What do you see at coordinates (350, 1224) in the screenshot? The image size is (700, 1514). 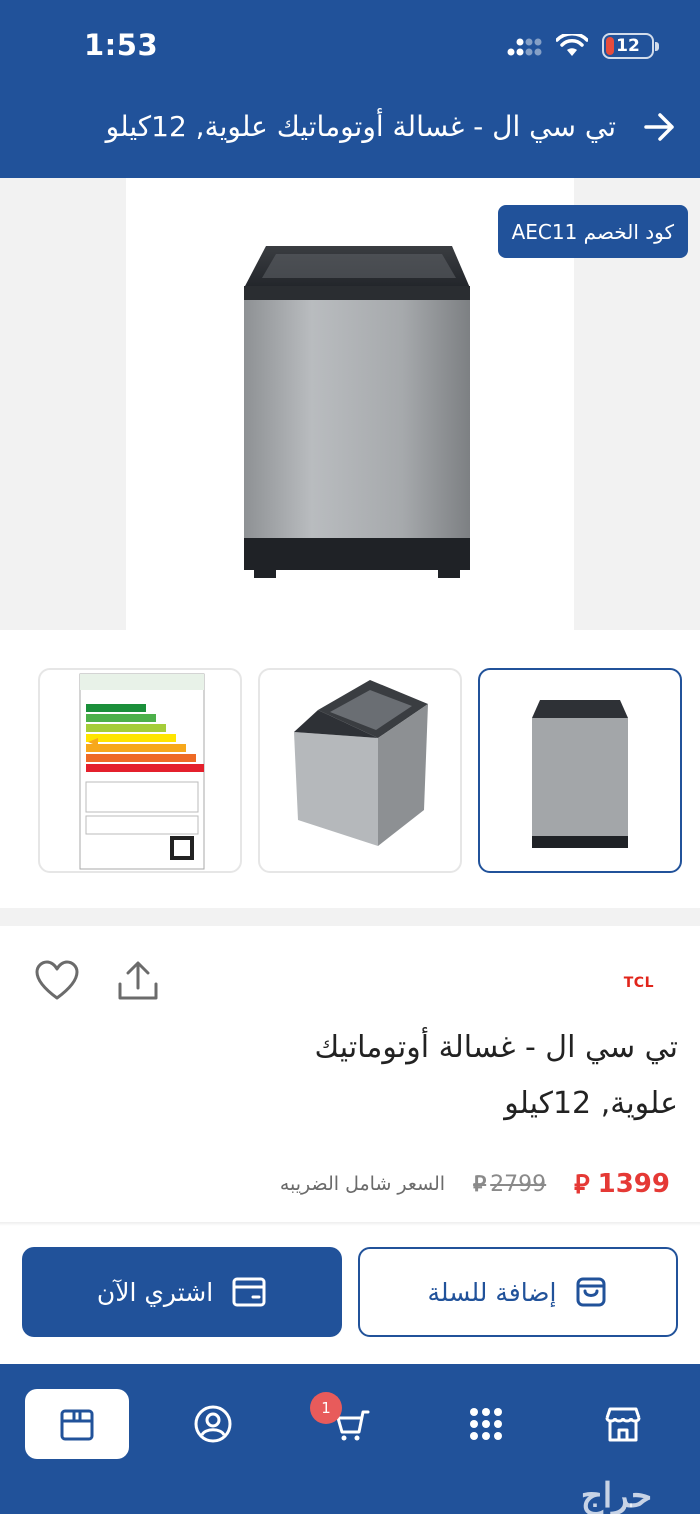 I see `footer-shadow` at bounding box center [350, 1224].